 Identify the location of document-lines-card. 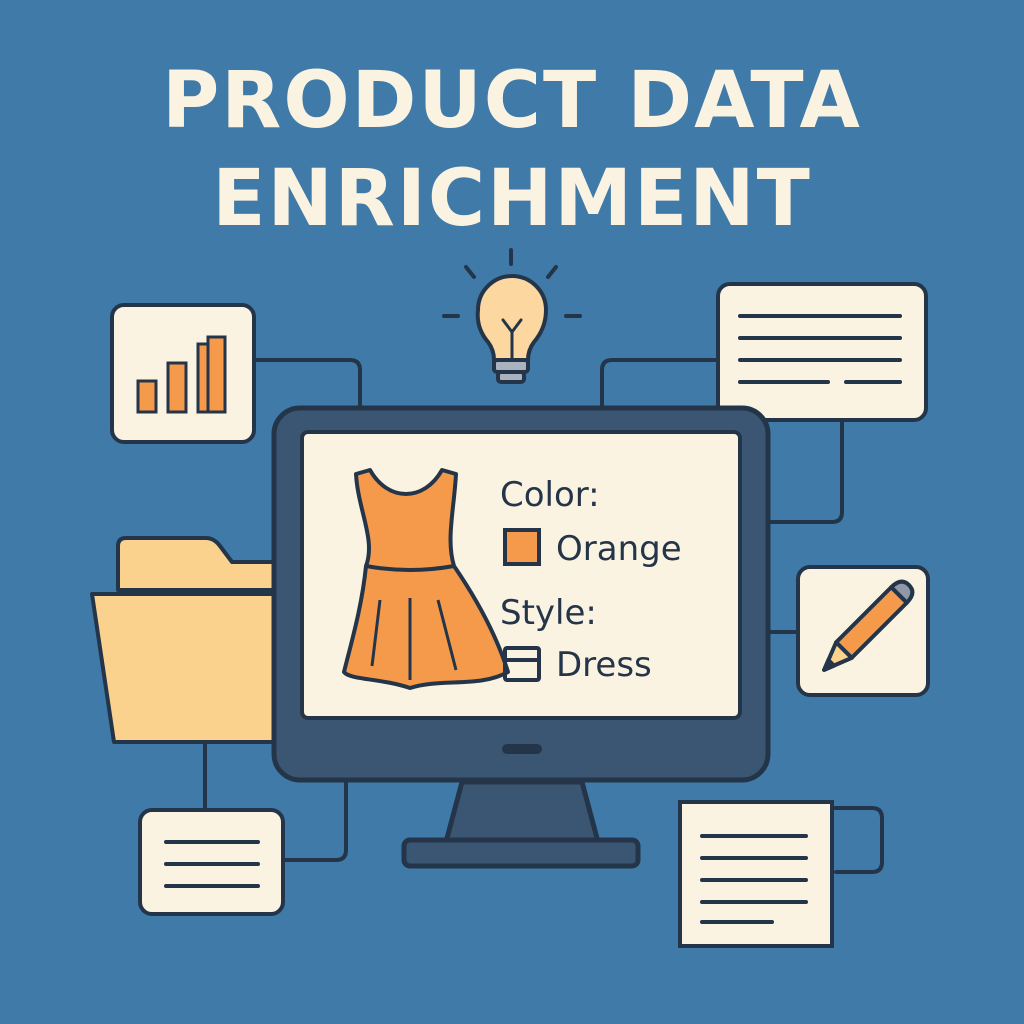
(822, 352).